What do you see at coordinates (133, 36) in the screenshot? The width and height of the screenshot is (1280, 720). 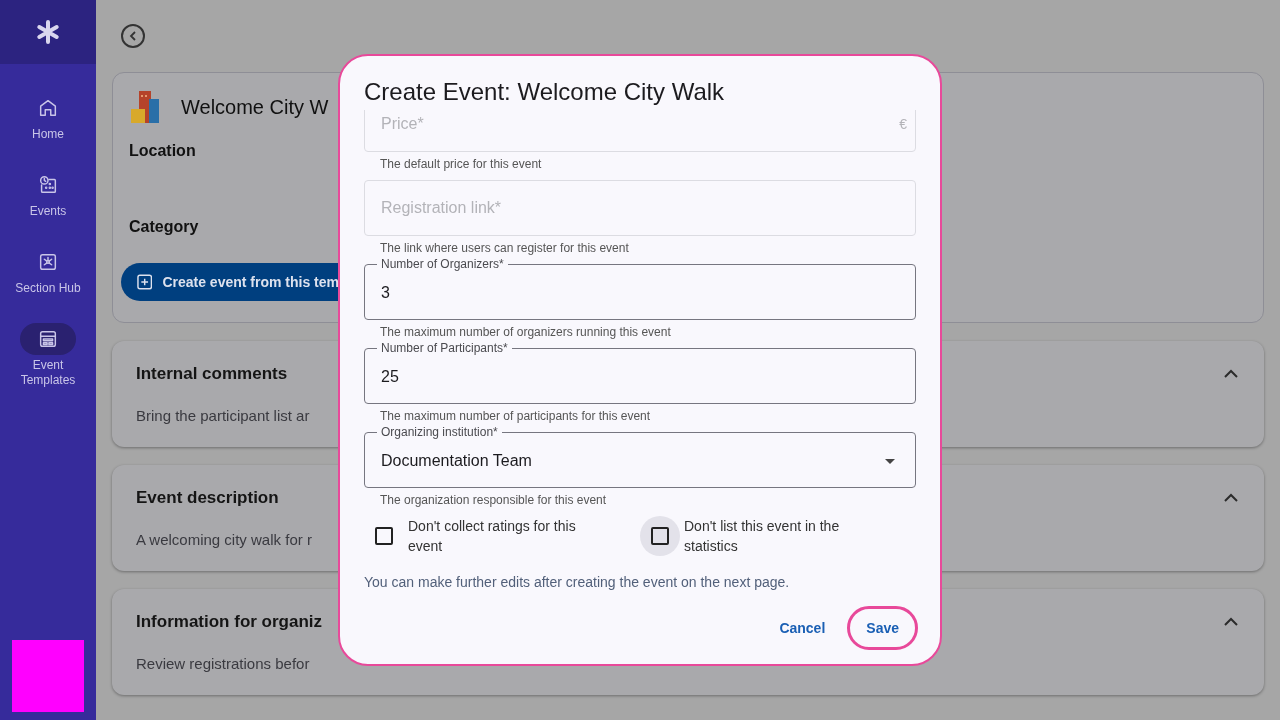 I see `back-button` at bounding box center [133, 36].